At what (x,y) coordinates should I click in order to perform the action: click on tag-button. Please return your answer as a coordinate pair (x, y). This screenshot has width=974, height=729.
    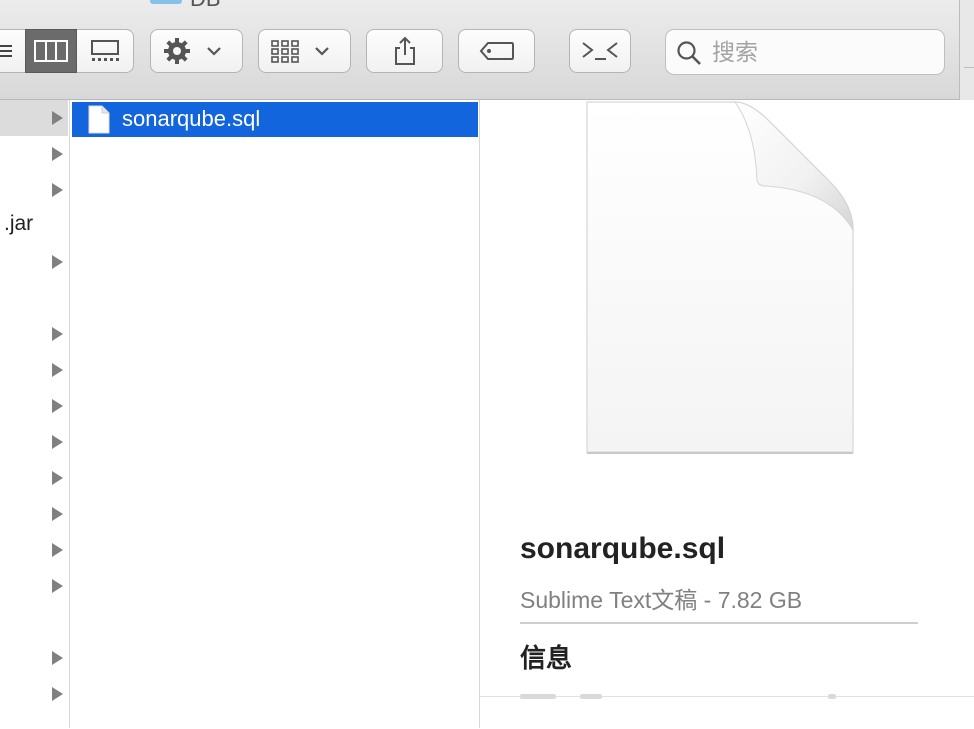
    Looking at the image, I should click on (496, 51).